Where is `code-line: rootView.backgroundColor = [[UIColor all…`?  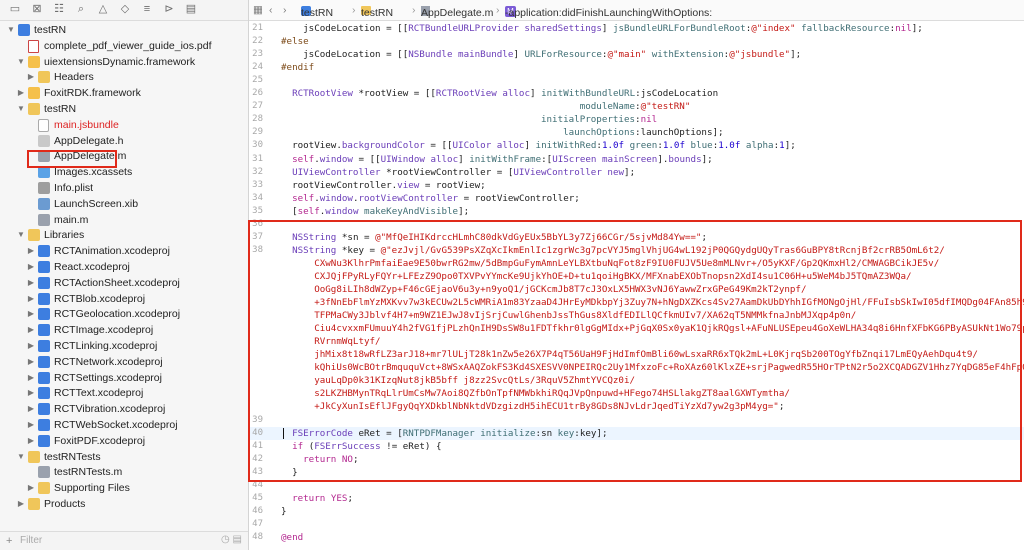 code-line: rootView.backgroundColor = [[UIColor all… is located at coordinates (538, 145).